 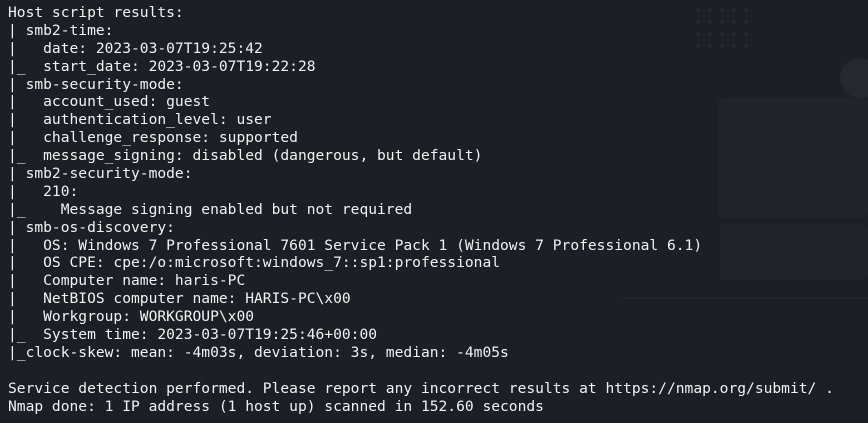 What do you see at coordinates (421, 371) in the screenshot?
I see `output-line-blank` at bounding box center [421, 371].